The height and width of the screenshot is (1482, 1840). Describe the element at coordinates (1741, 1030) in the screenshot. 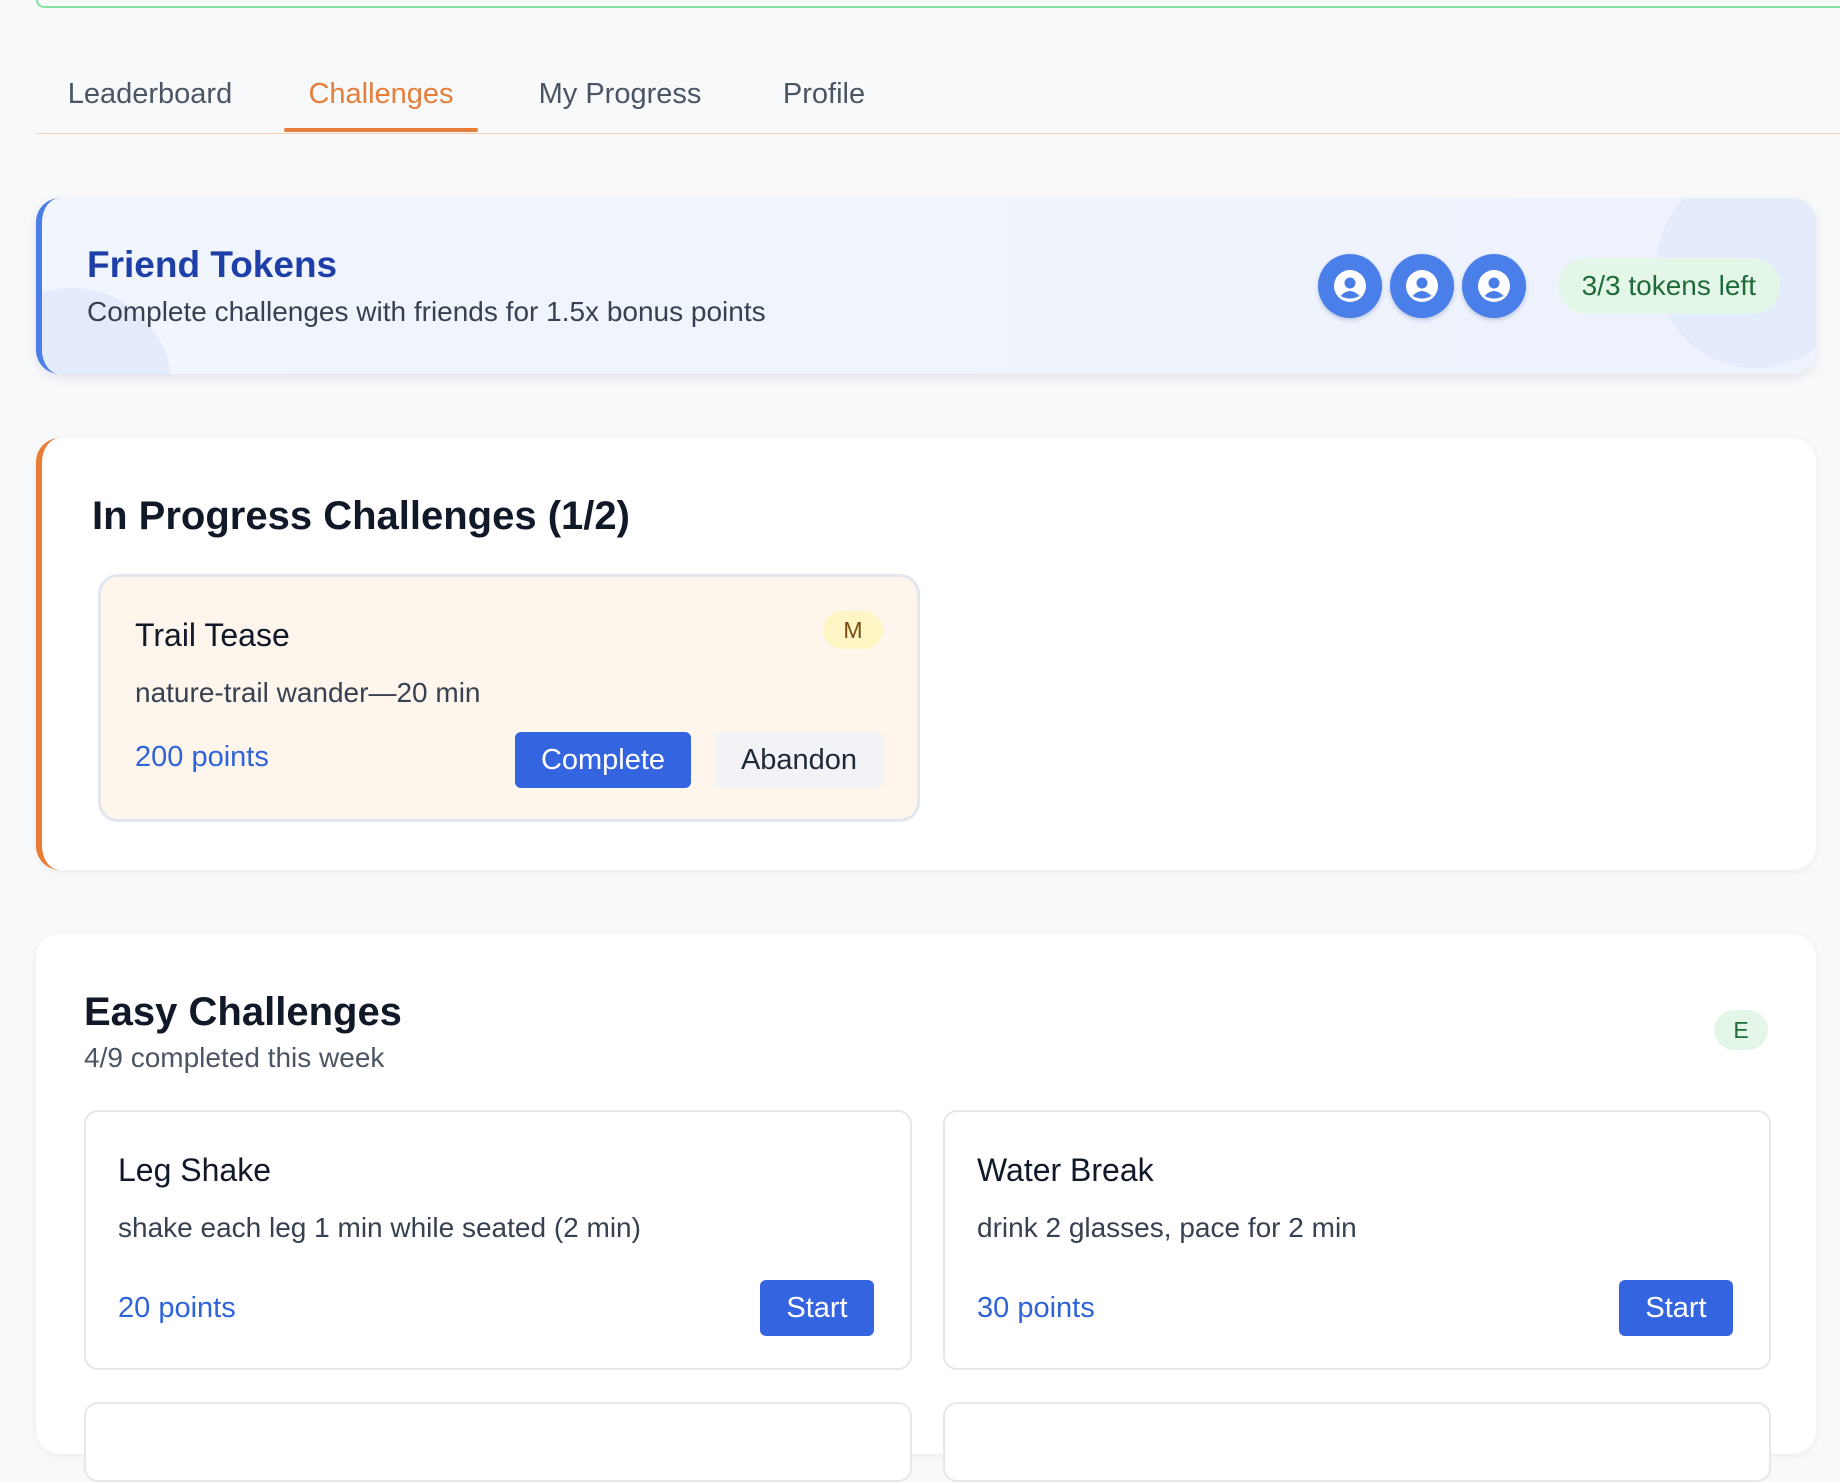

I see `difficulty-badge: E` at that location.